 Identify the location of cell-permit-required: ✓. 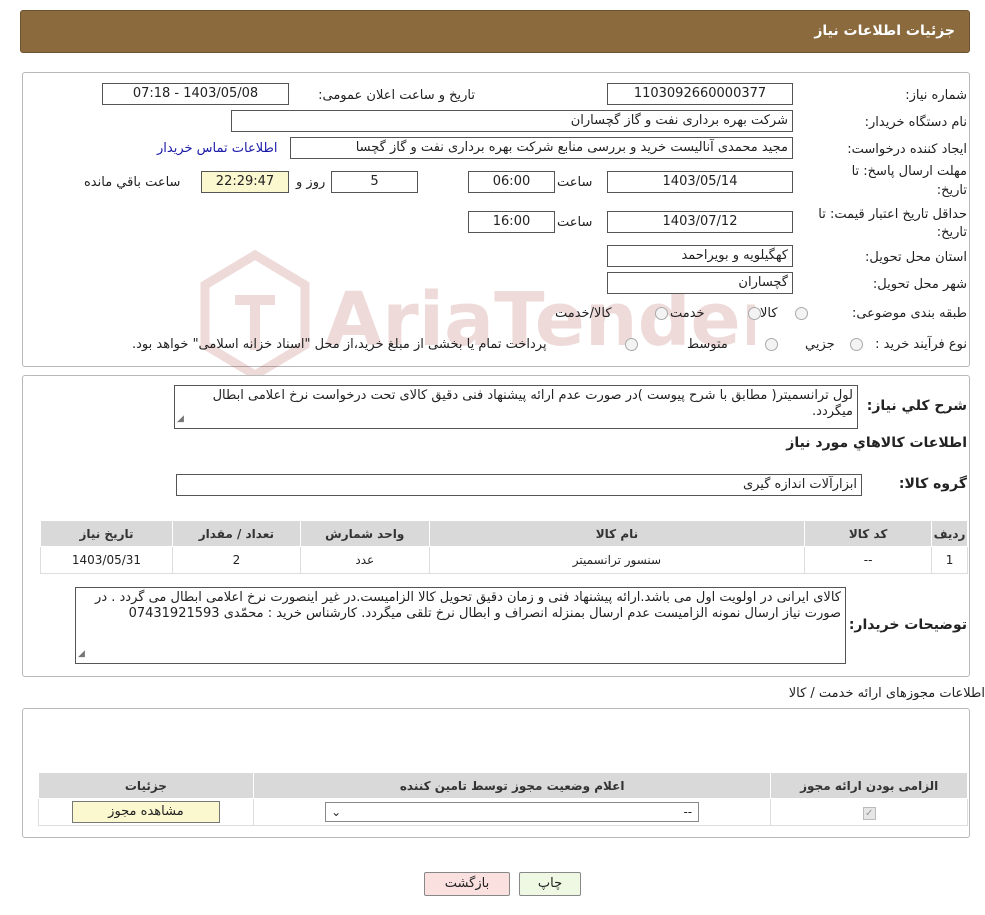
(869, 812).